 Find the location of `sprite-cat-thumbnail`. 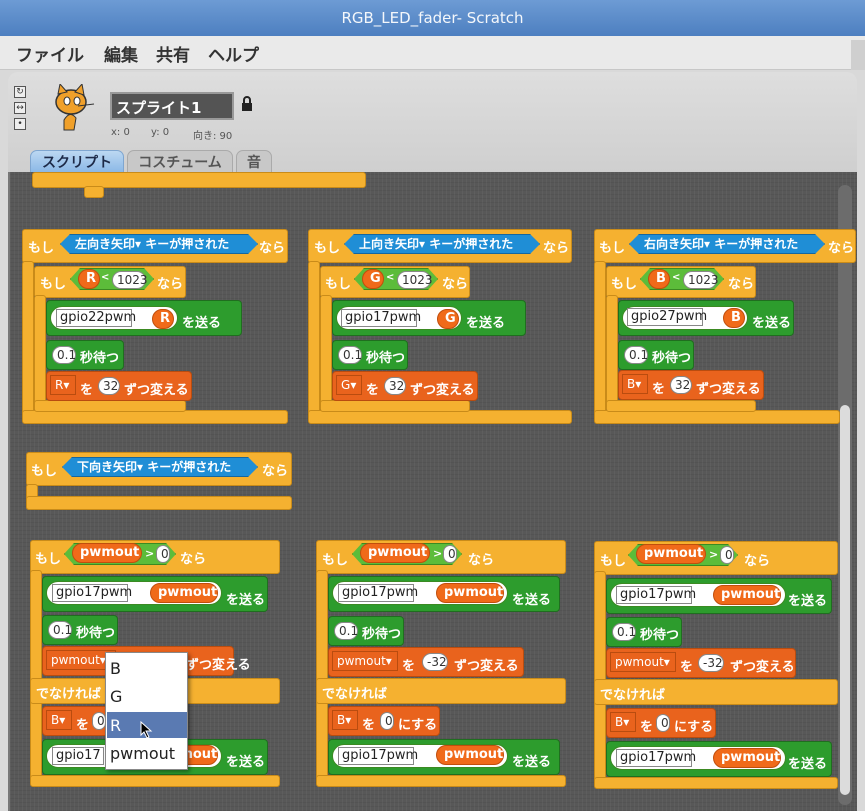

sprite-cat-thumbnail is located at coordinates (73, 109).